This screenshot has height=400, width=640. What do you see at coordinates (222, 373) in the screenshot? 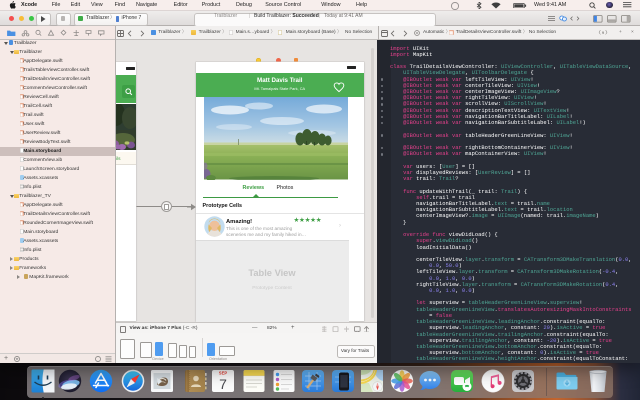
I see `svg-text: SEP` at bounding box center [222, 373].